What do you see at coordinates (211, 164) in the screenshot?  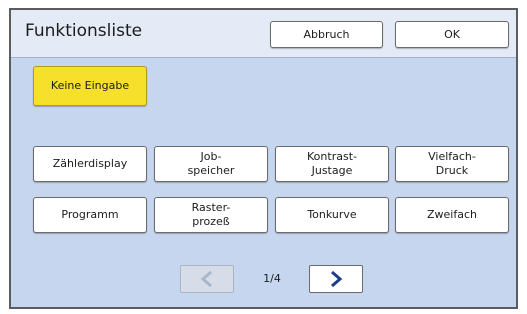 I see `function-button-jobspeicher: Job- speicher` at bounding box center [211, 164].